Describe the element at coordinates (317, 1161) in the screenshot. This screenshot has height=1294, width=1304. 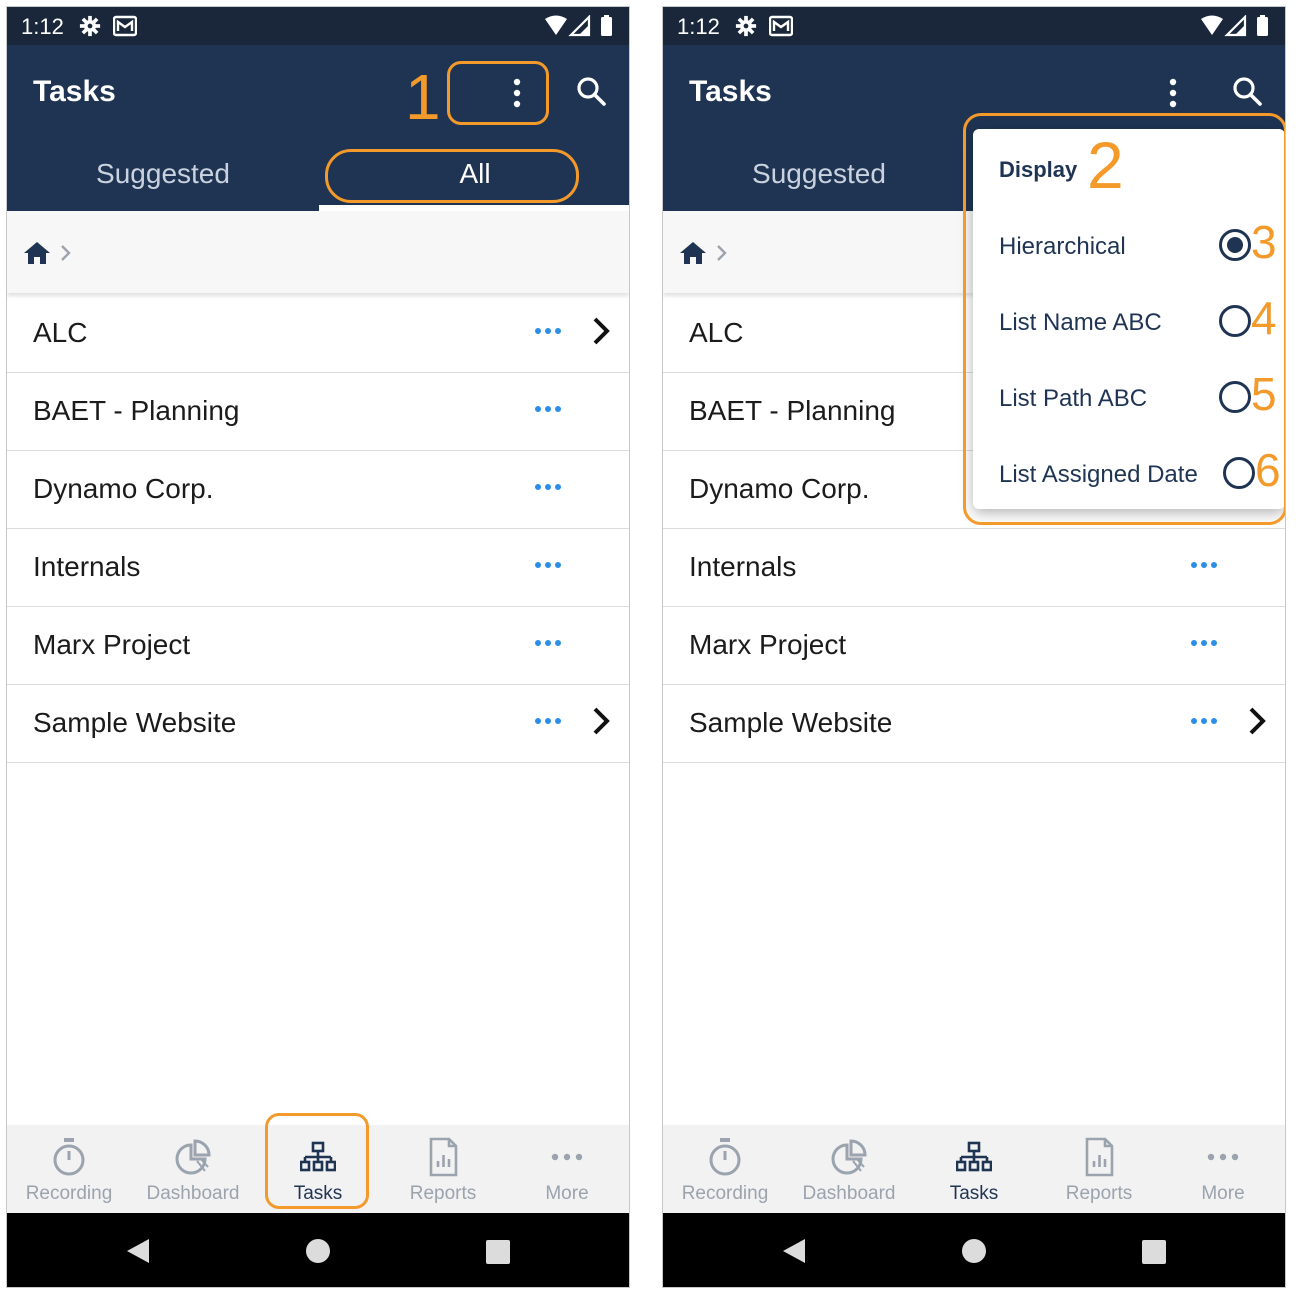
I see `callout-box-tasks-nav` at that location.